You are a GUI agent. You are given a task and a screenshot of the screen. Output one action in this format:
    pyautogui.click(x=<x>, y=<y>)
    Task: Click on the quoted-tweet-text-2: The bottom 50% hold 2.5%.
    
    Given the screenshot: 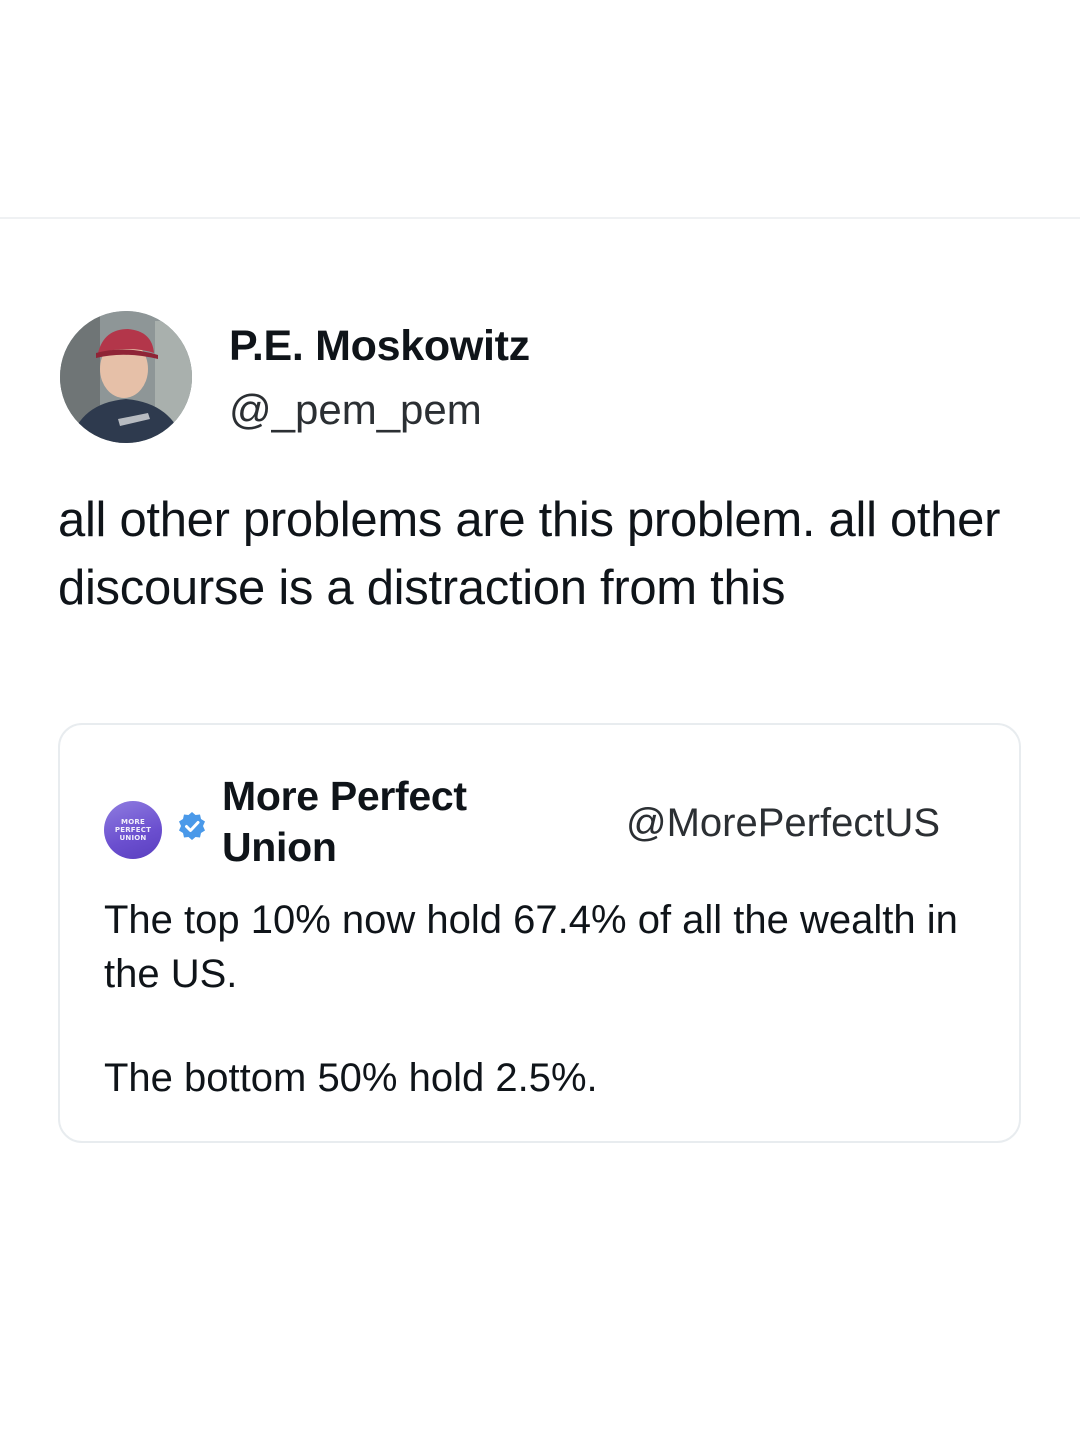 What is the action you would take?
    pyautogui.click(x=351, y=1078)
    